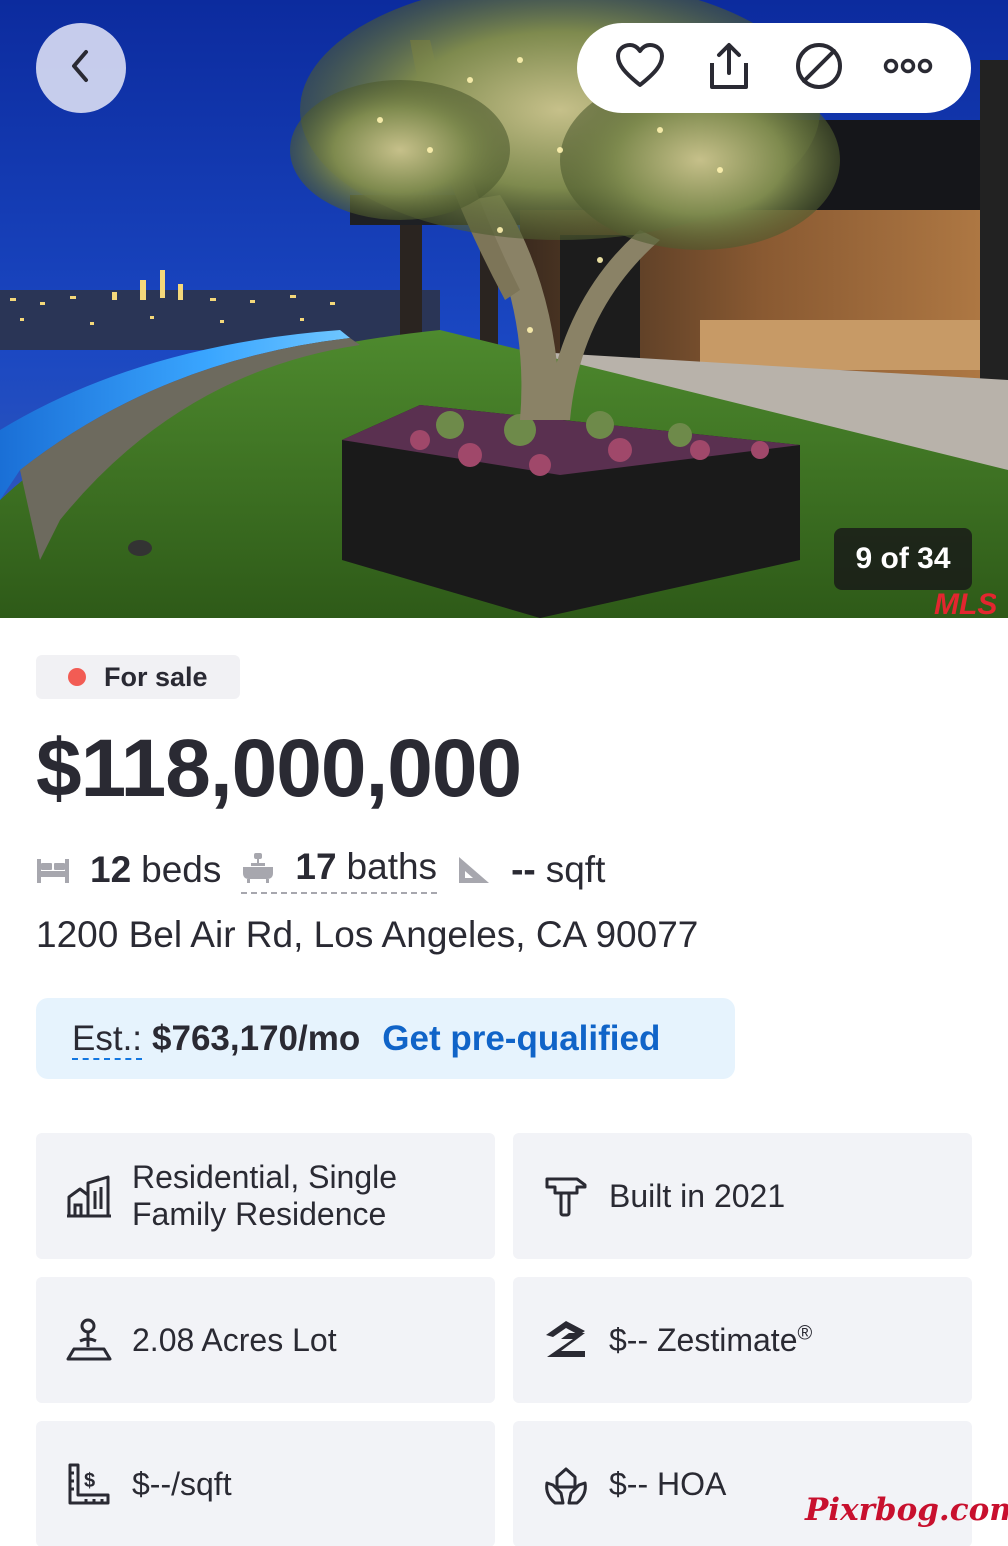  Describe the element at coordinates (697, 1195) in the screenshot. I see `year-built-text: Built in 2021` at that location.